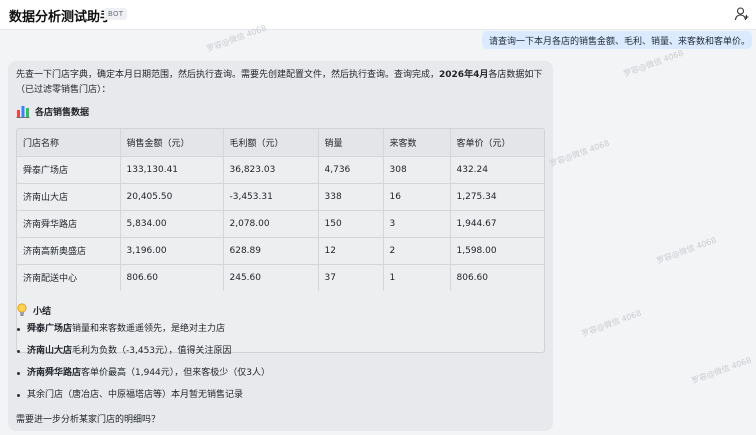 Image resolution: width=756 pixels, height=435 pixels. Describe the element at coordinates (497, 170) in the screenshot. I see `table-cell: 432.24` at that location.